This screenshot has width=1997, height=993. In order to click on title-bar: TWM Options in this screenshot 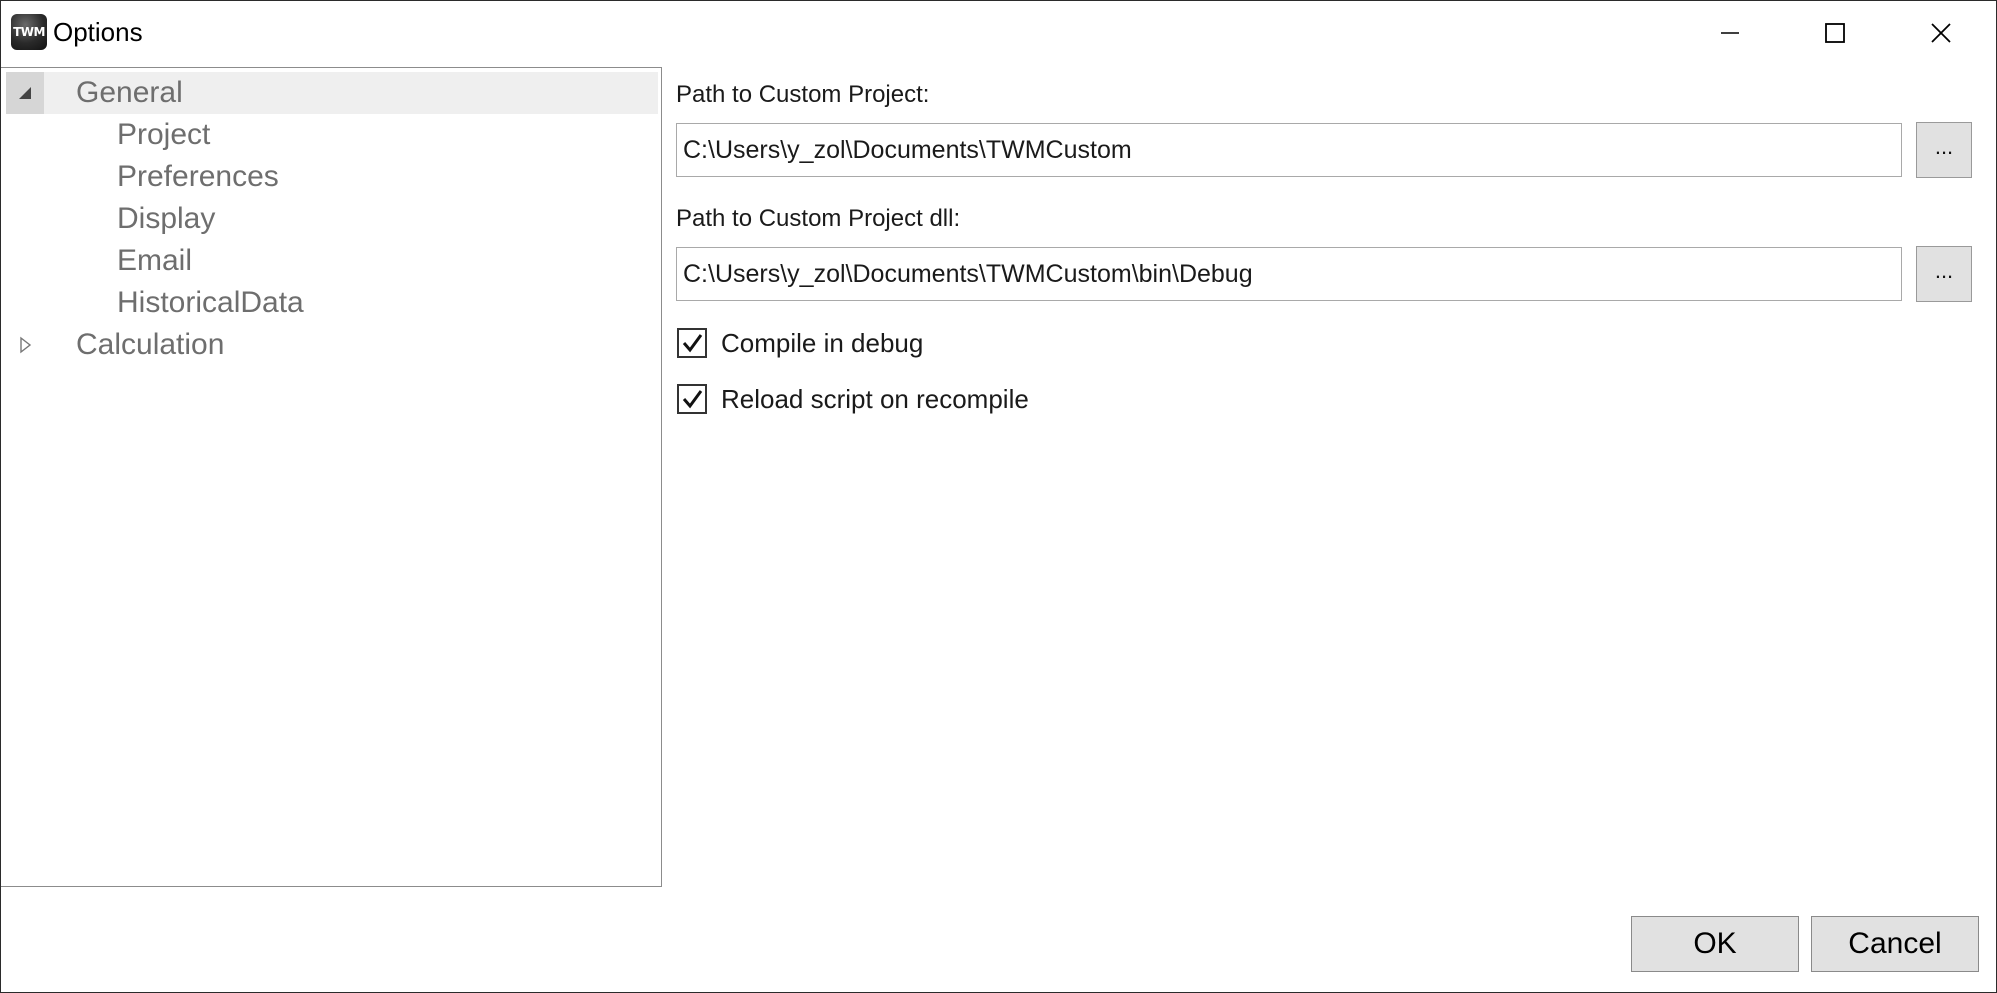, I will do `click(998, 31)`.